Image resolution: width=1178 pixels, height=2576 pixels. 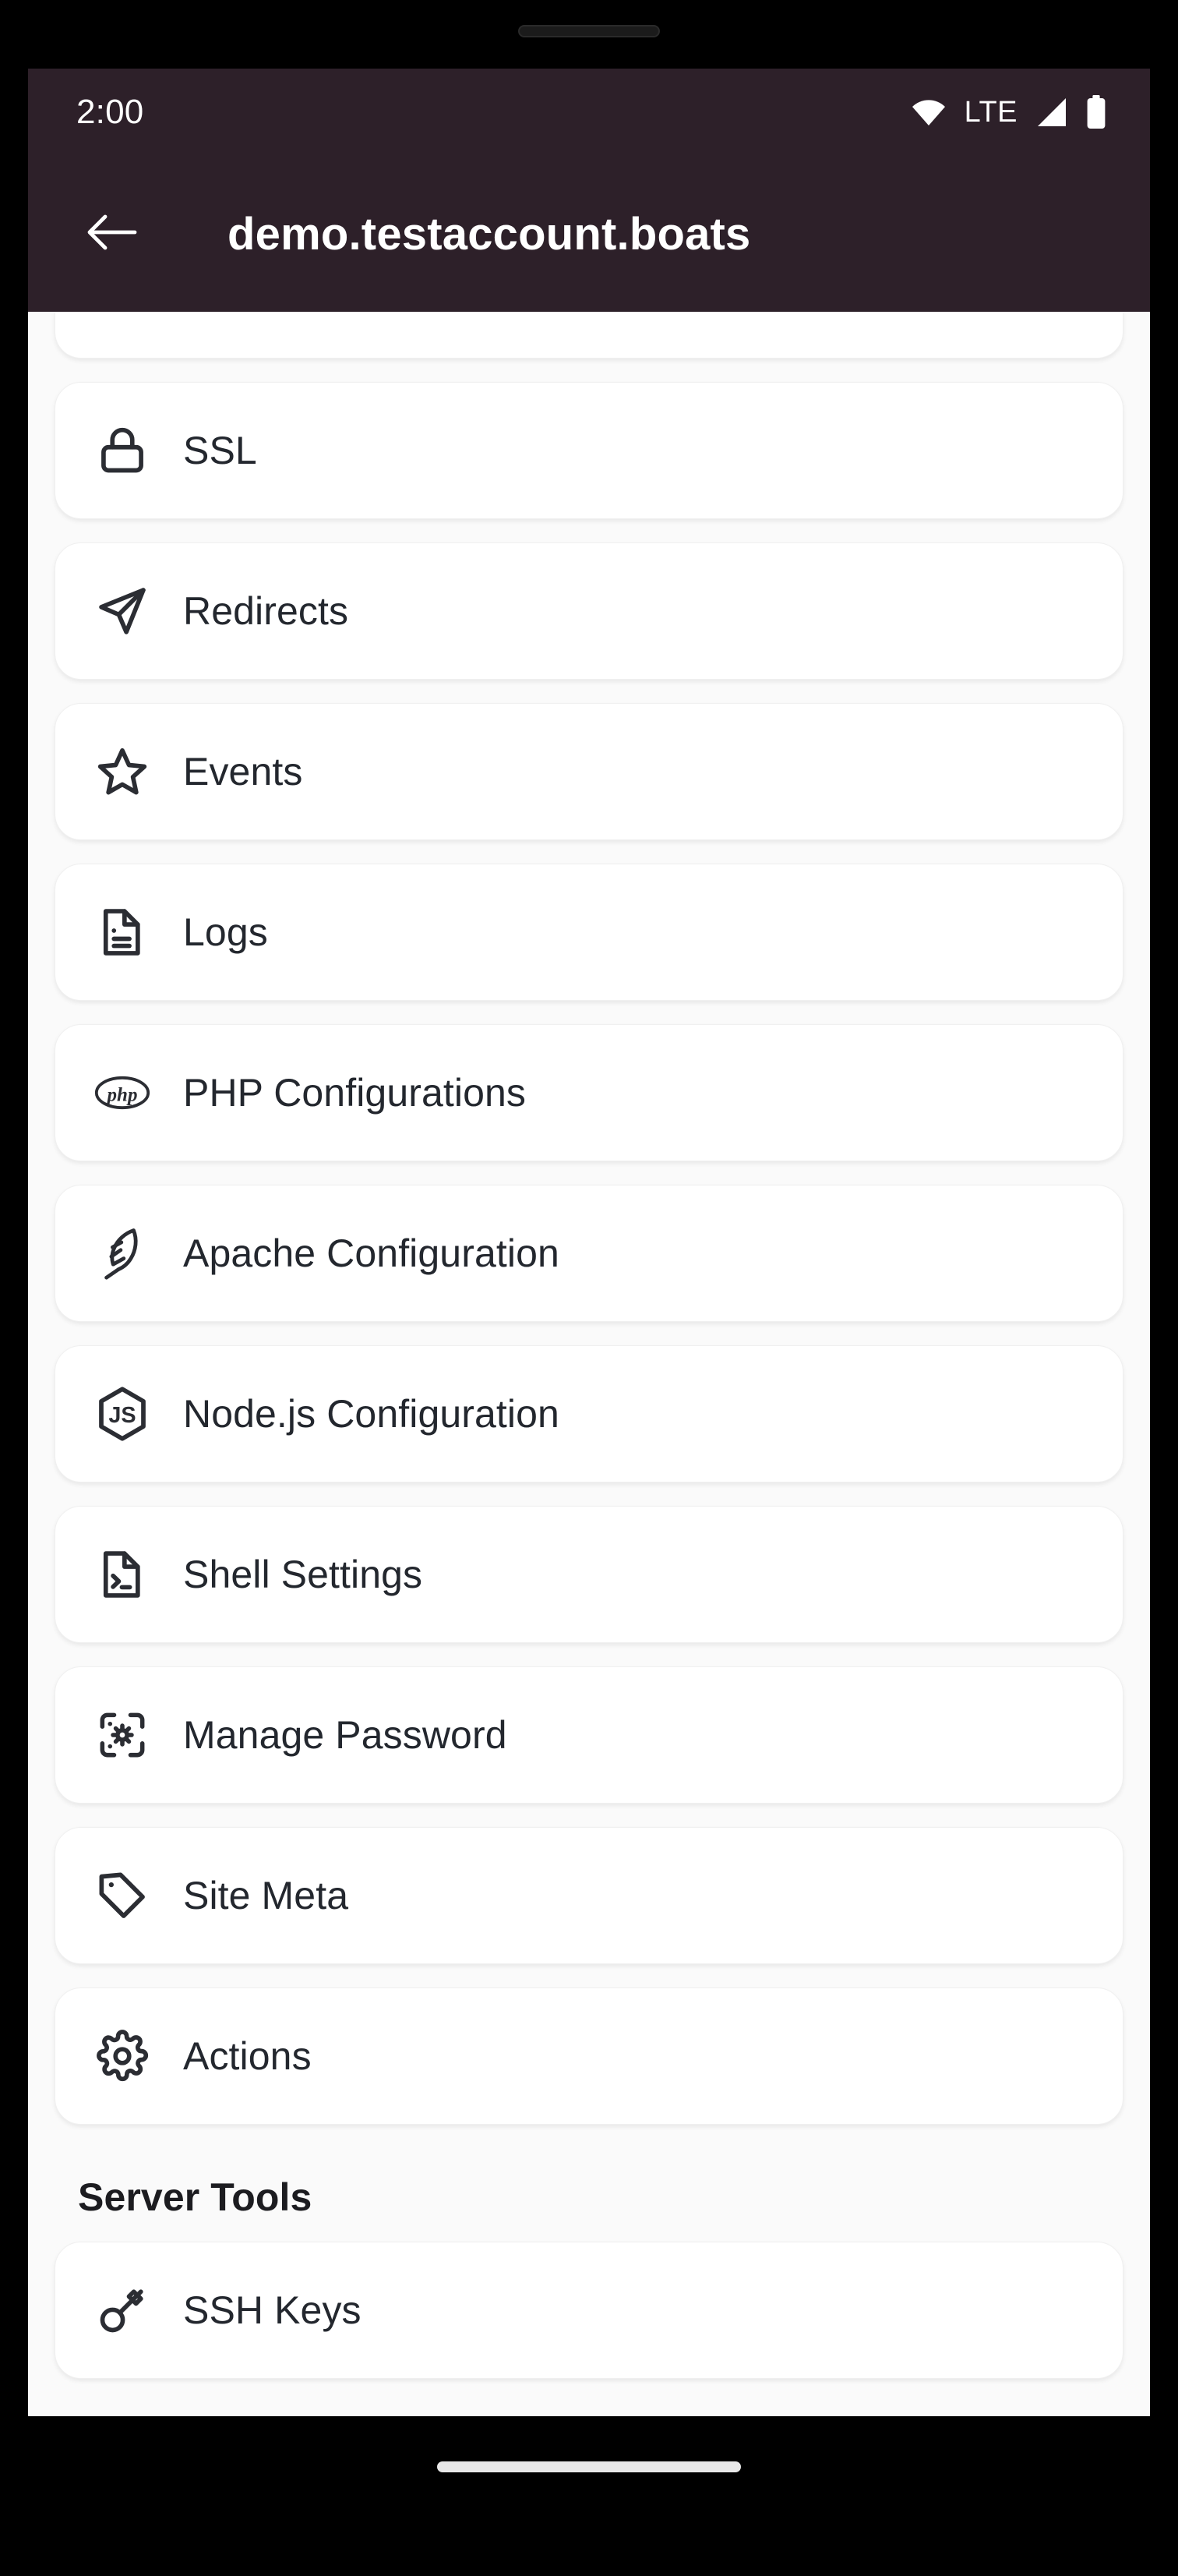 What do you see at coordinates (122, 932) in the screenshot?
I see `document-lines-icon` at bounding box center [122, 932].